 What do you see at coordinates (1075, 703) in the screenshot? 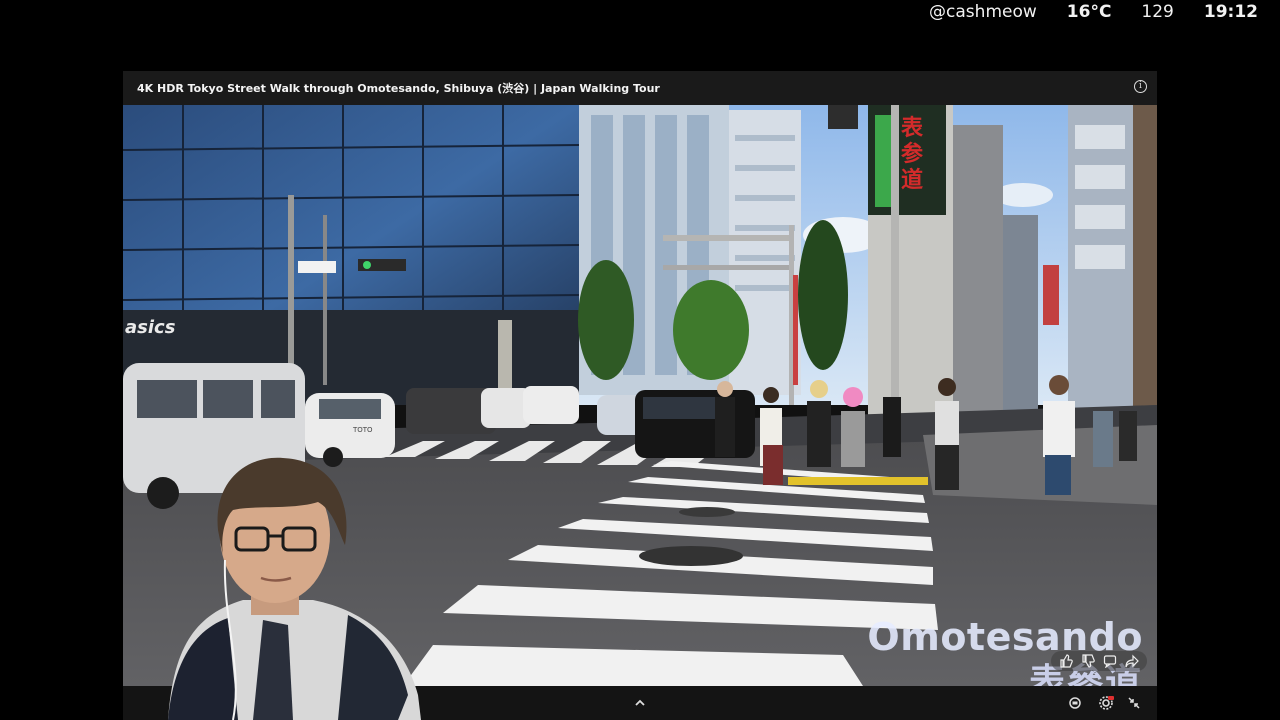
I see `captions-icon` at bounding box center [1075, 703].